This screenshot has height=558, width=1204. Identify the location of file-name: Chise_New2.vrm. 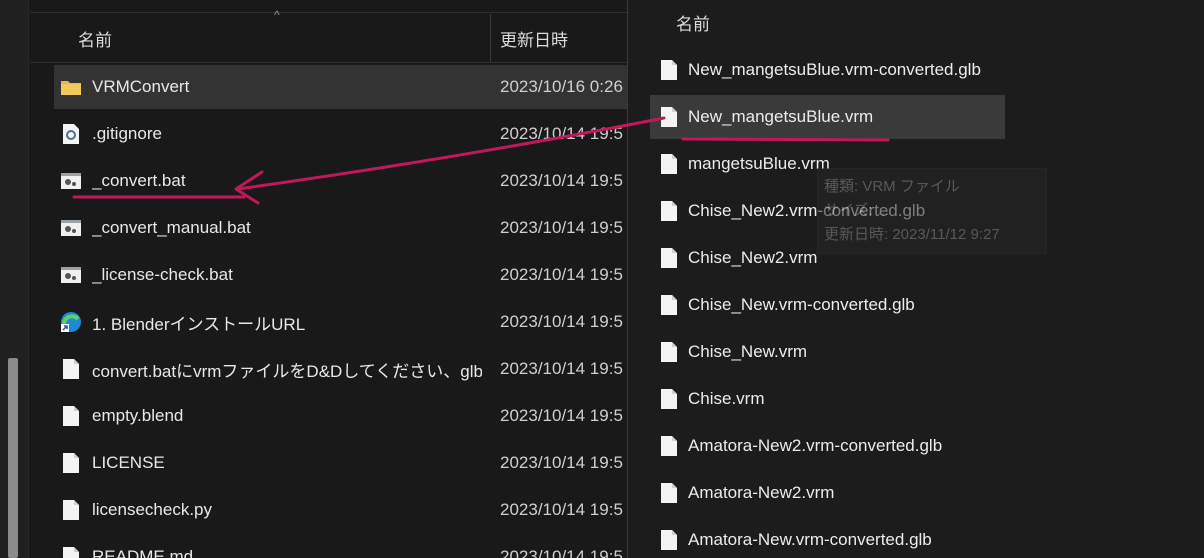
(753, 257).